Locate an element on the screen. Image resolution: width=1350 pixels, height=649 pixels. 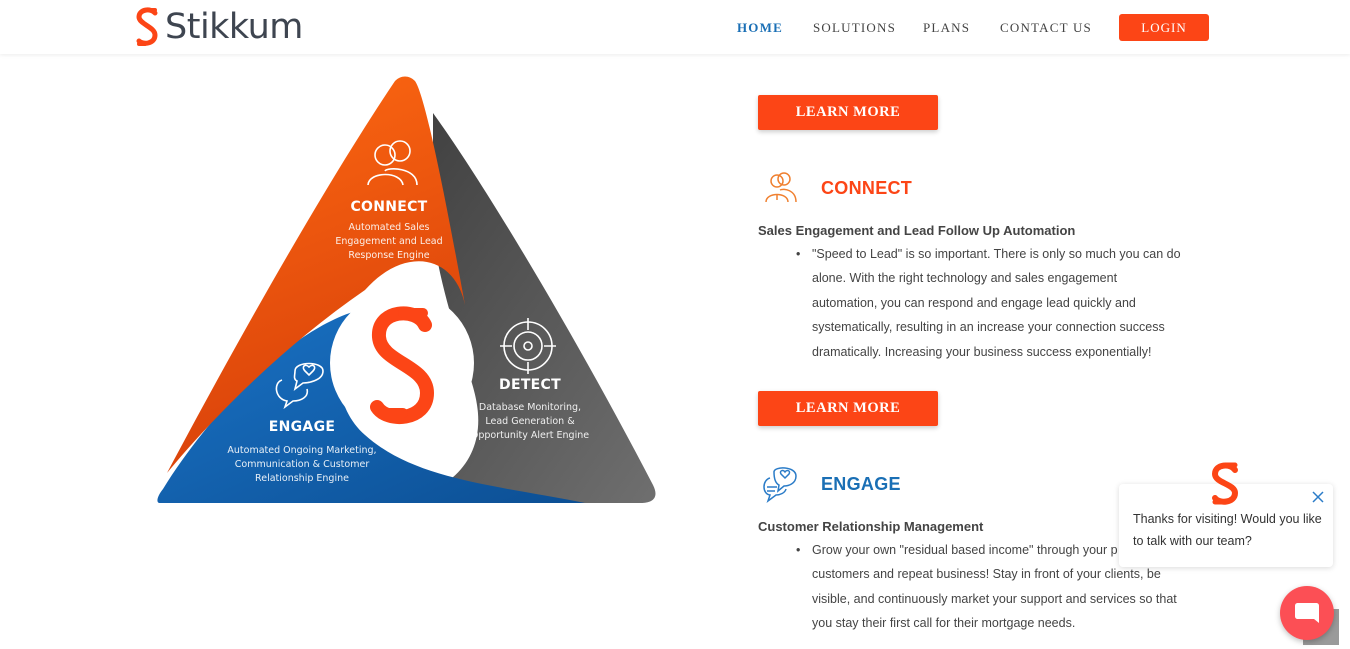
chat-launcher-button is located at coordinates (1307, 613).